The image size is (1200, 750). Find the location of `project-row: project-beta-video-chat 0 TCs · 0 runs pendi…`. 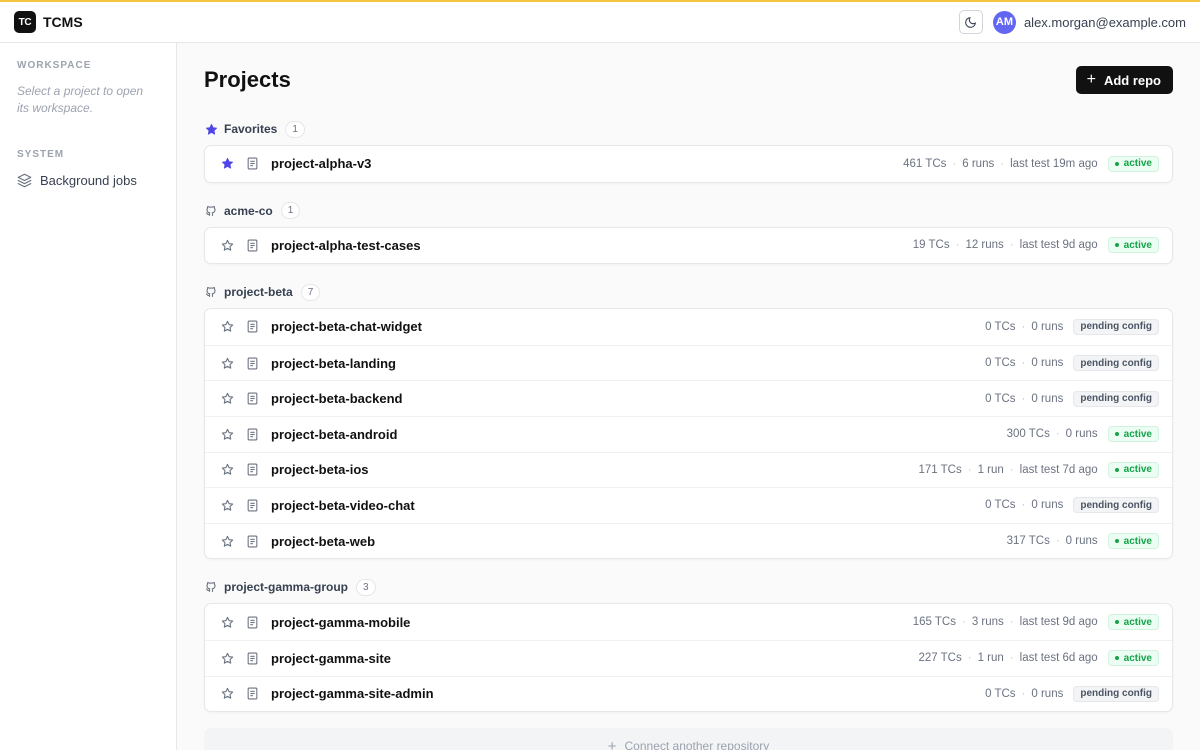

project-row: project-beta-video-chat 0 TCs · 0 runs pendi… is located at coordinates (688, 505).